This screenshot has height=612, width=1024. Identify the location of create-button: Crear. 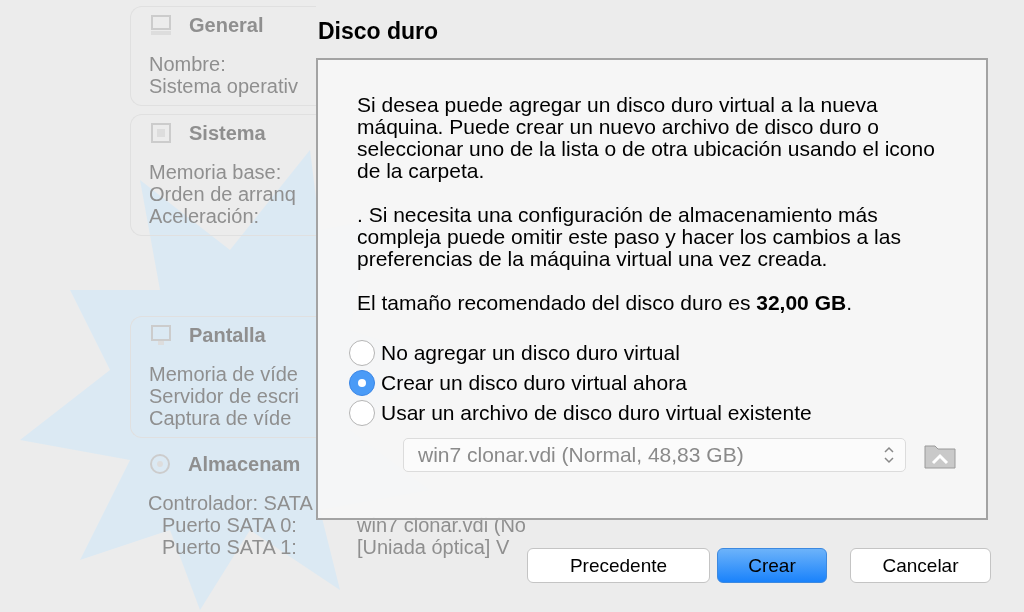
(772, 565).